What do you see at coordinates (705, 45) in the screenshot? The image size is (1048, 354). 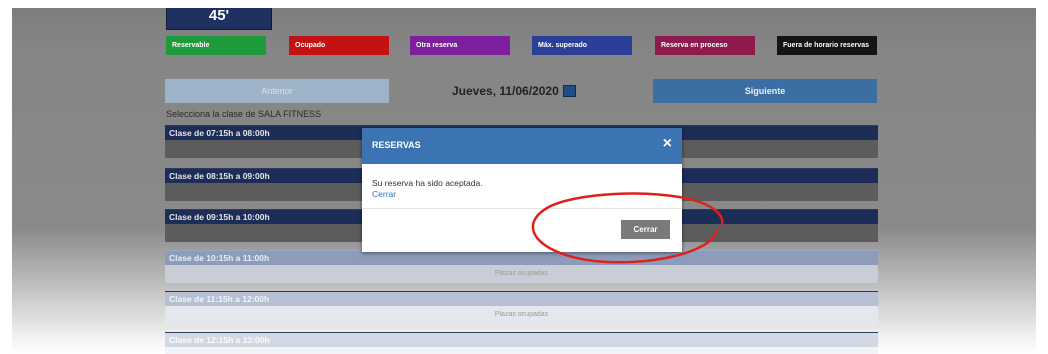 I see `legend-reserva-en-proceso: Reserva en proceso` at bounding box center [705, 45].